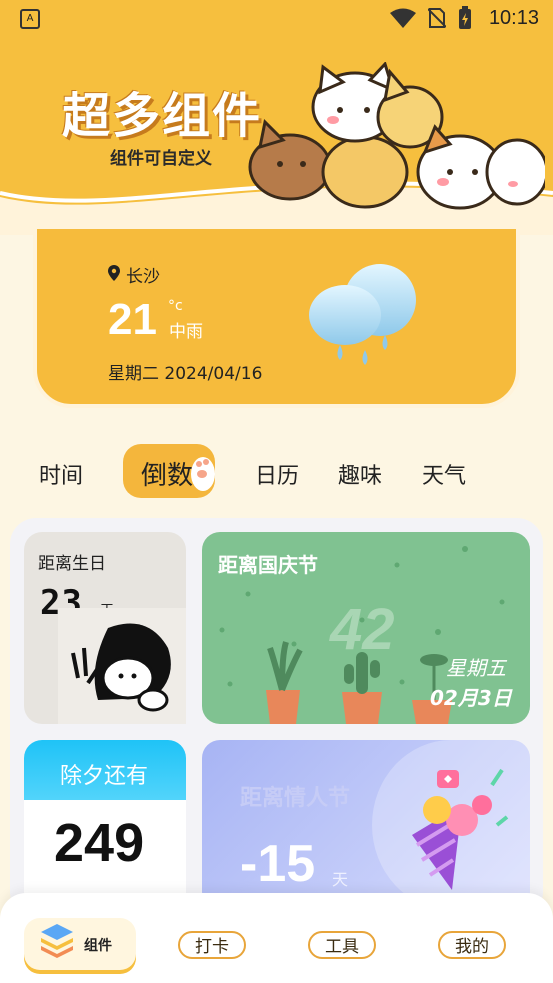  I want to click on new-year-eve-title: 除夕还有, so click(104, 776).